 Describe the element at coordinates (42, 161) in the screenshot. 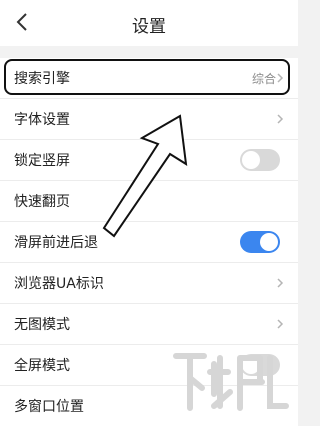

I see `row-label: 锁定竖屏` at that location.